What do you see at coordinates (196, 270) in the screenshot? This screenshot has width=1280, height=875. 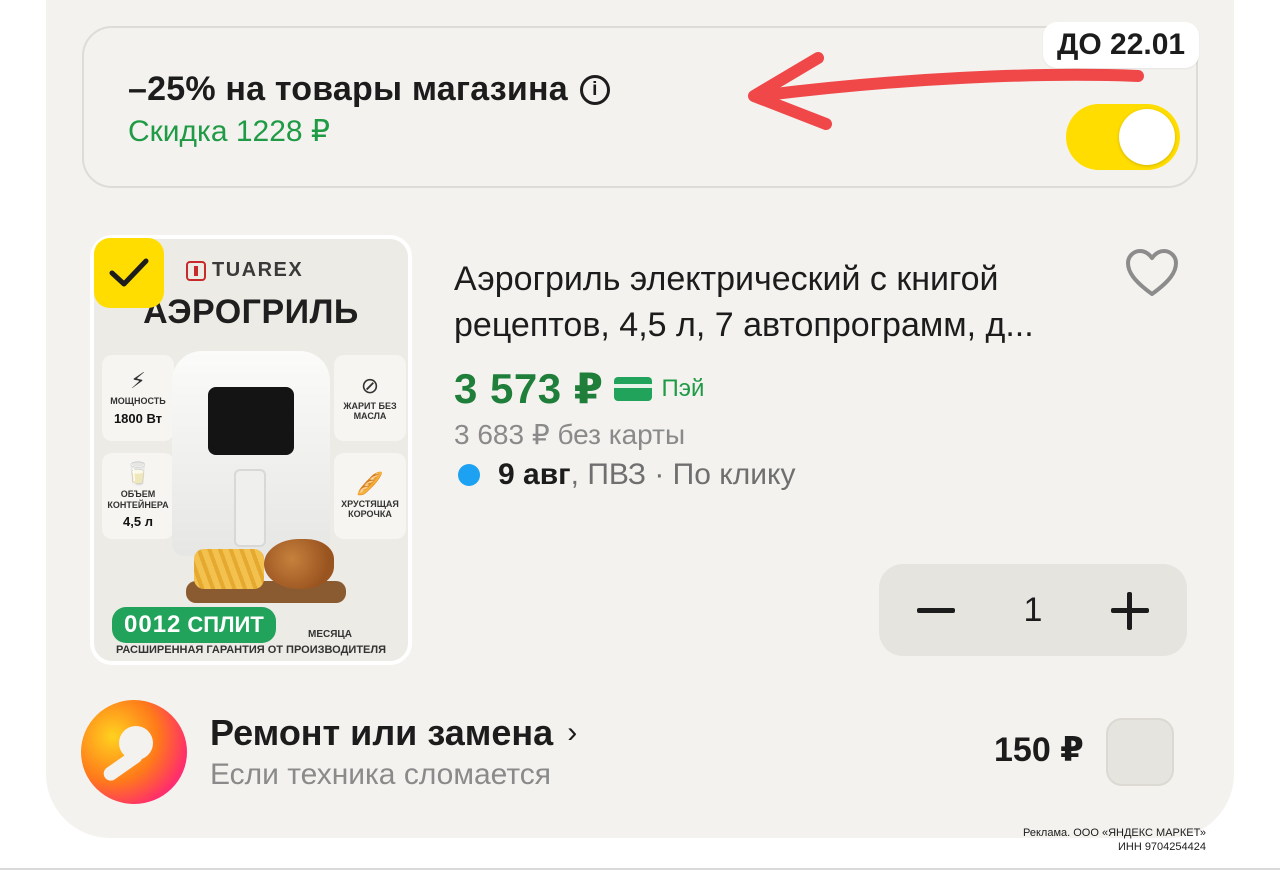 I see `brand-mark-icon` at bounding box center [196, 270].